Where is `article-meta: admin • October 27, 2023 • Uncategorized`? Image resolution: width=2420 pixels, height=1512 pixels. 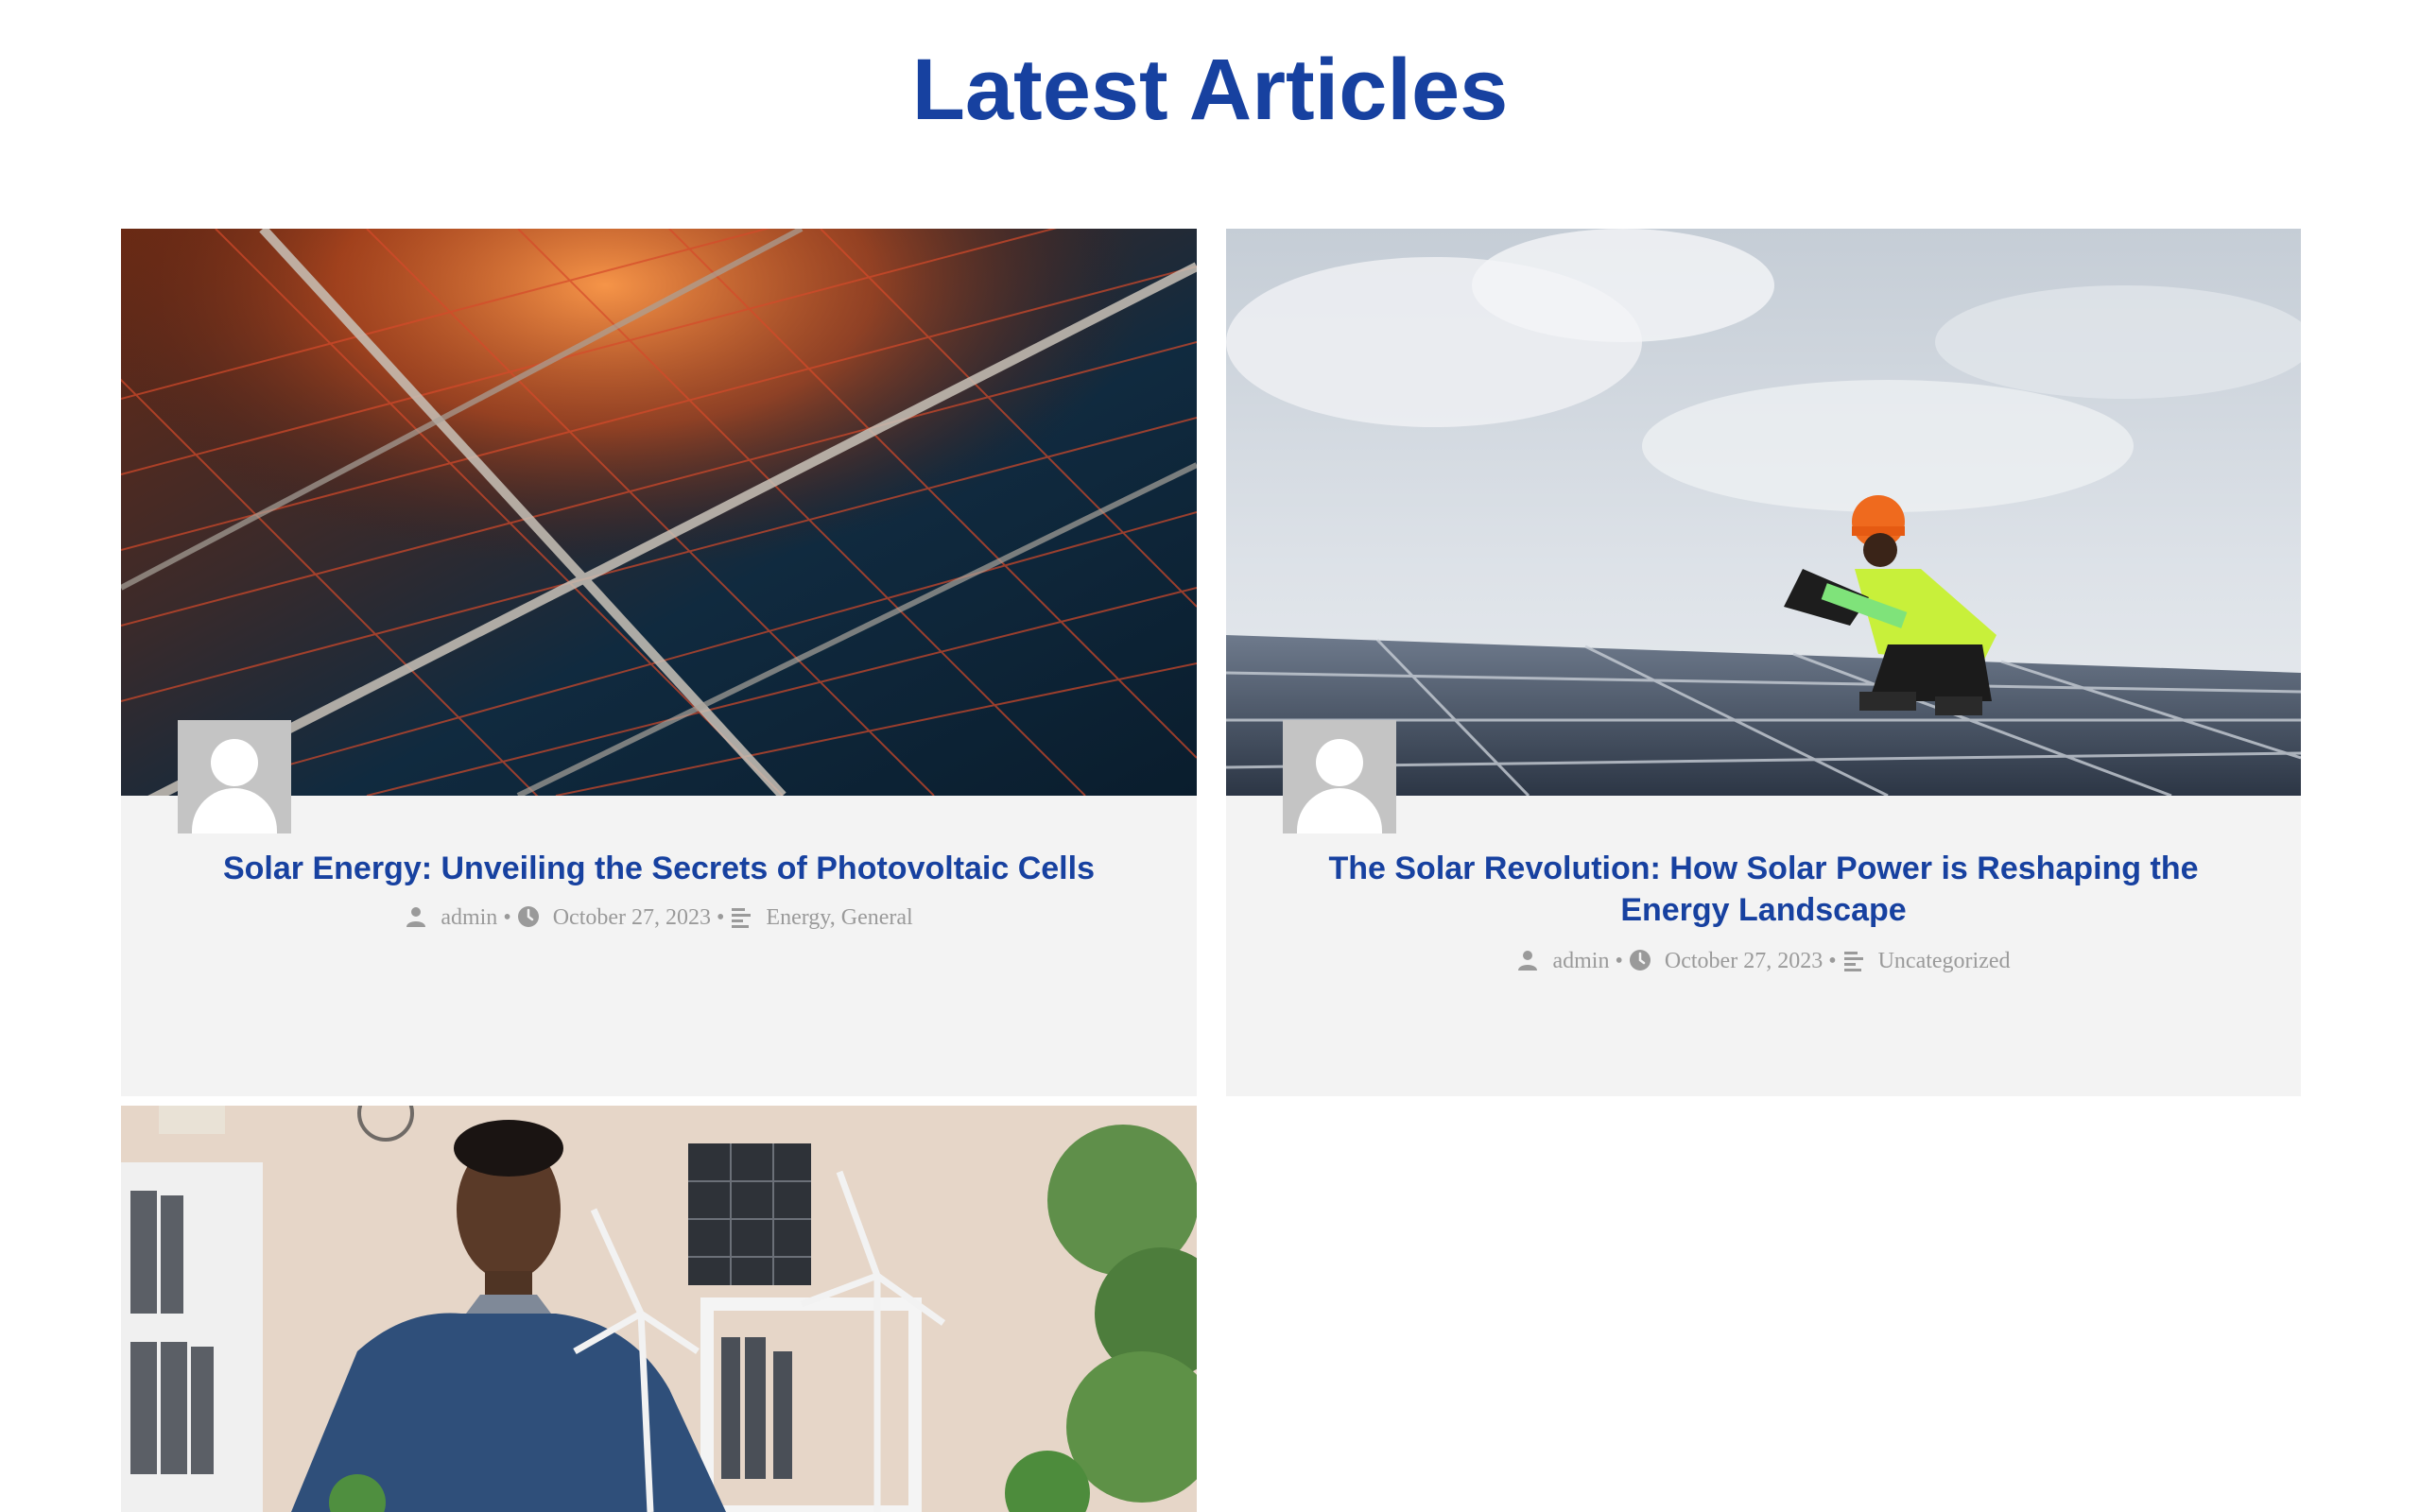 article-meta: admin • October 27, 2023 • Uncategorized is located at coordinates (1763, 961).